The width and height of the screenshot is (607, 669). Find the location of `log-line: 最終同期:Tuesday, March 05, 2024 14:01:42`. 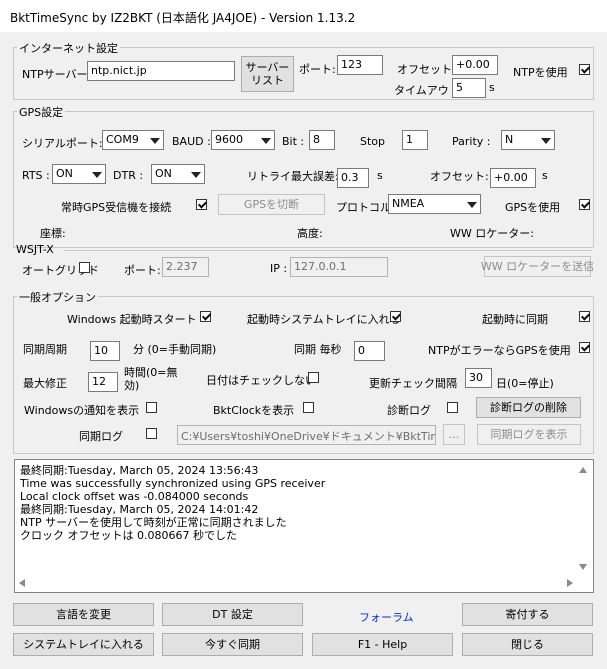

log-line: 最終同期:Tuesday, March 05, 2024 14:01:42 is located at coordinates (139, 509).